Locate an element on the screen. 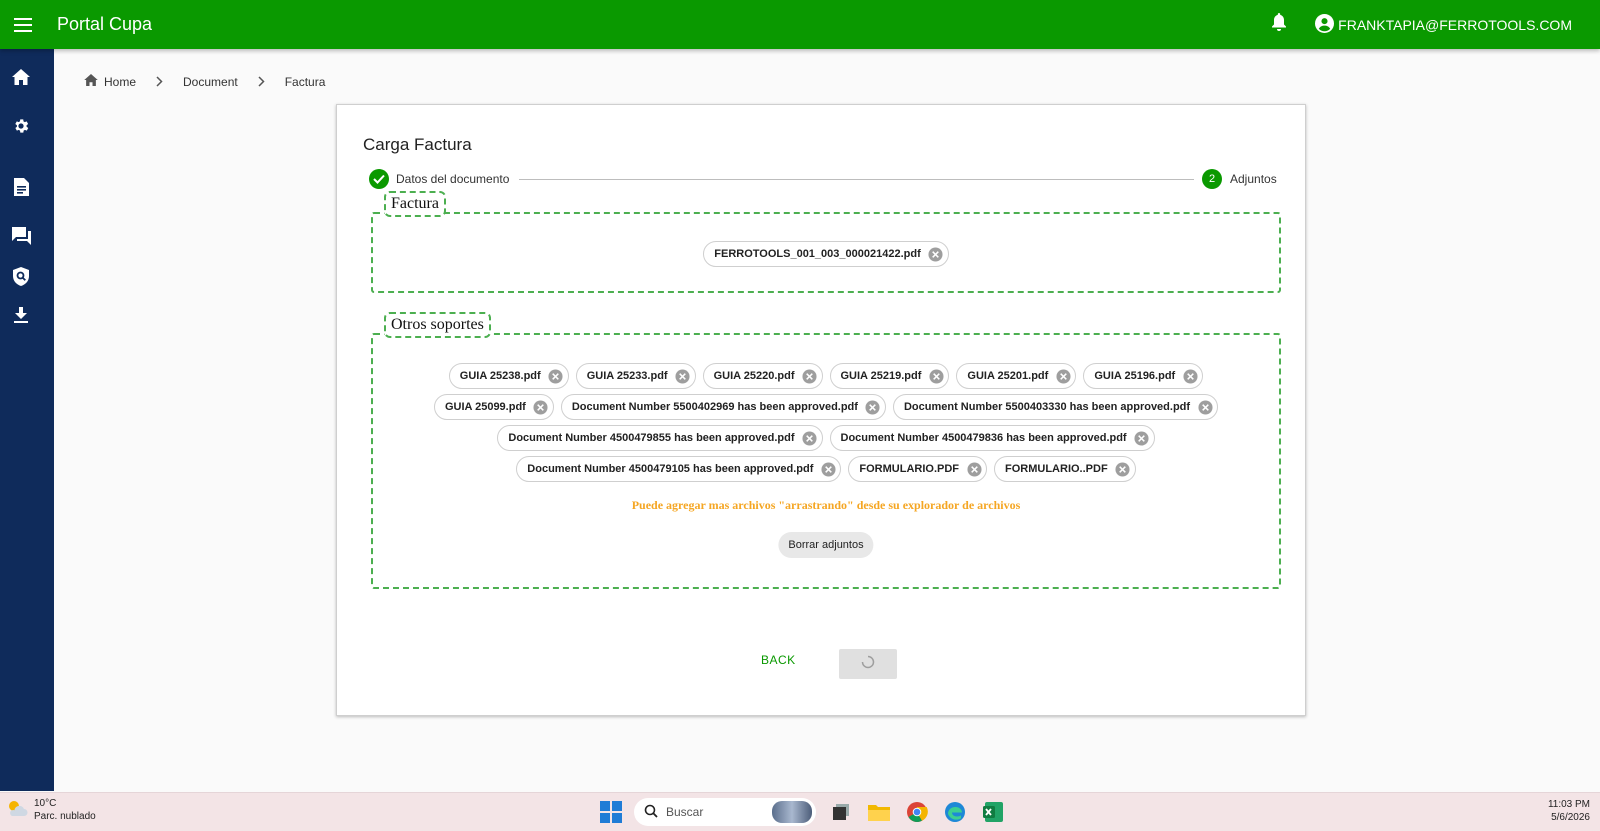 This screenshot has height=831, width=1600. windows-start-icon is located at coordinates (611, 812).